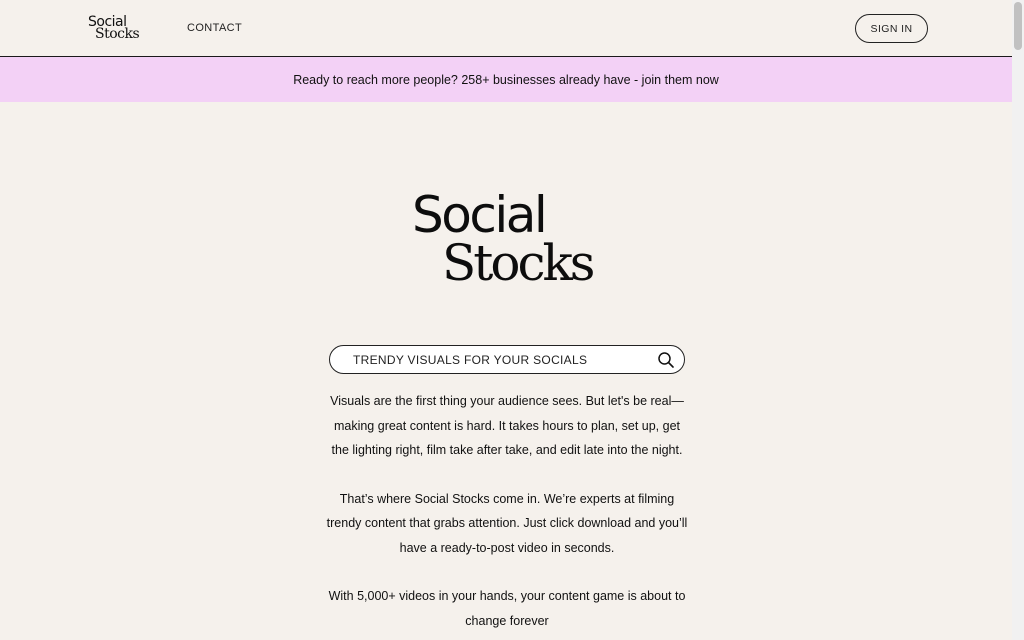 The image size is (1024, 640). What do you see at coordinates (666, 360) in the screenshot?
I see `search-icon` at bounding box center [666, 360].